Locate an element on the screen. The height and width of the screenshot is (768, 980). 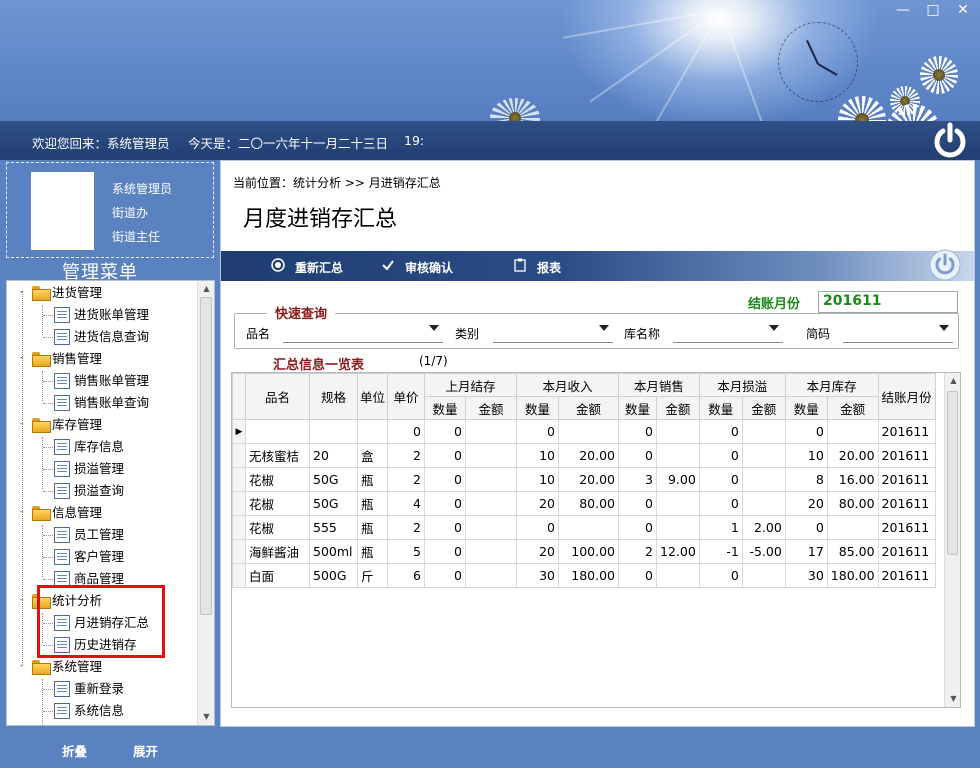
col-header-price: 单价 is located at coordinates (406, 396).